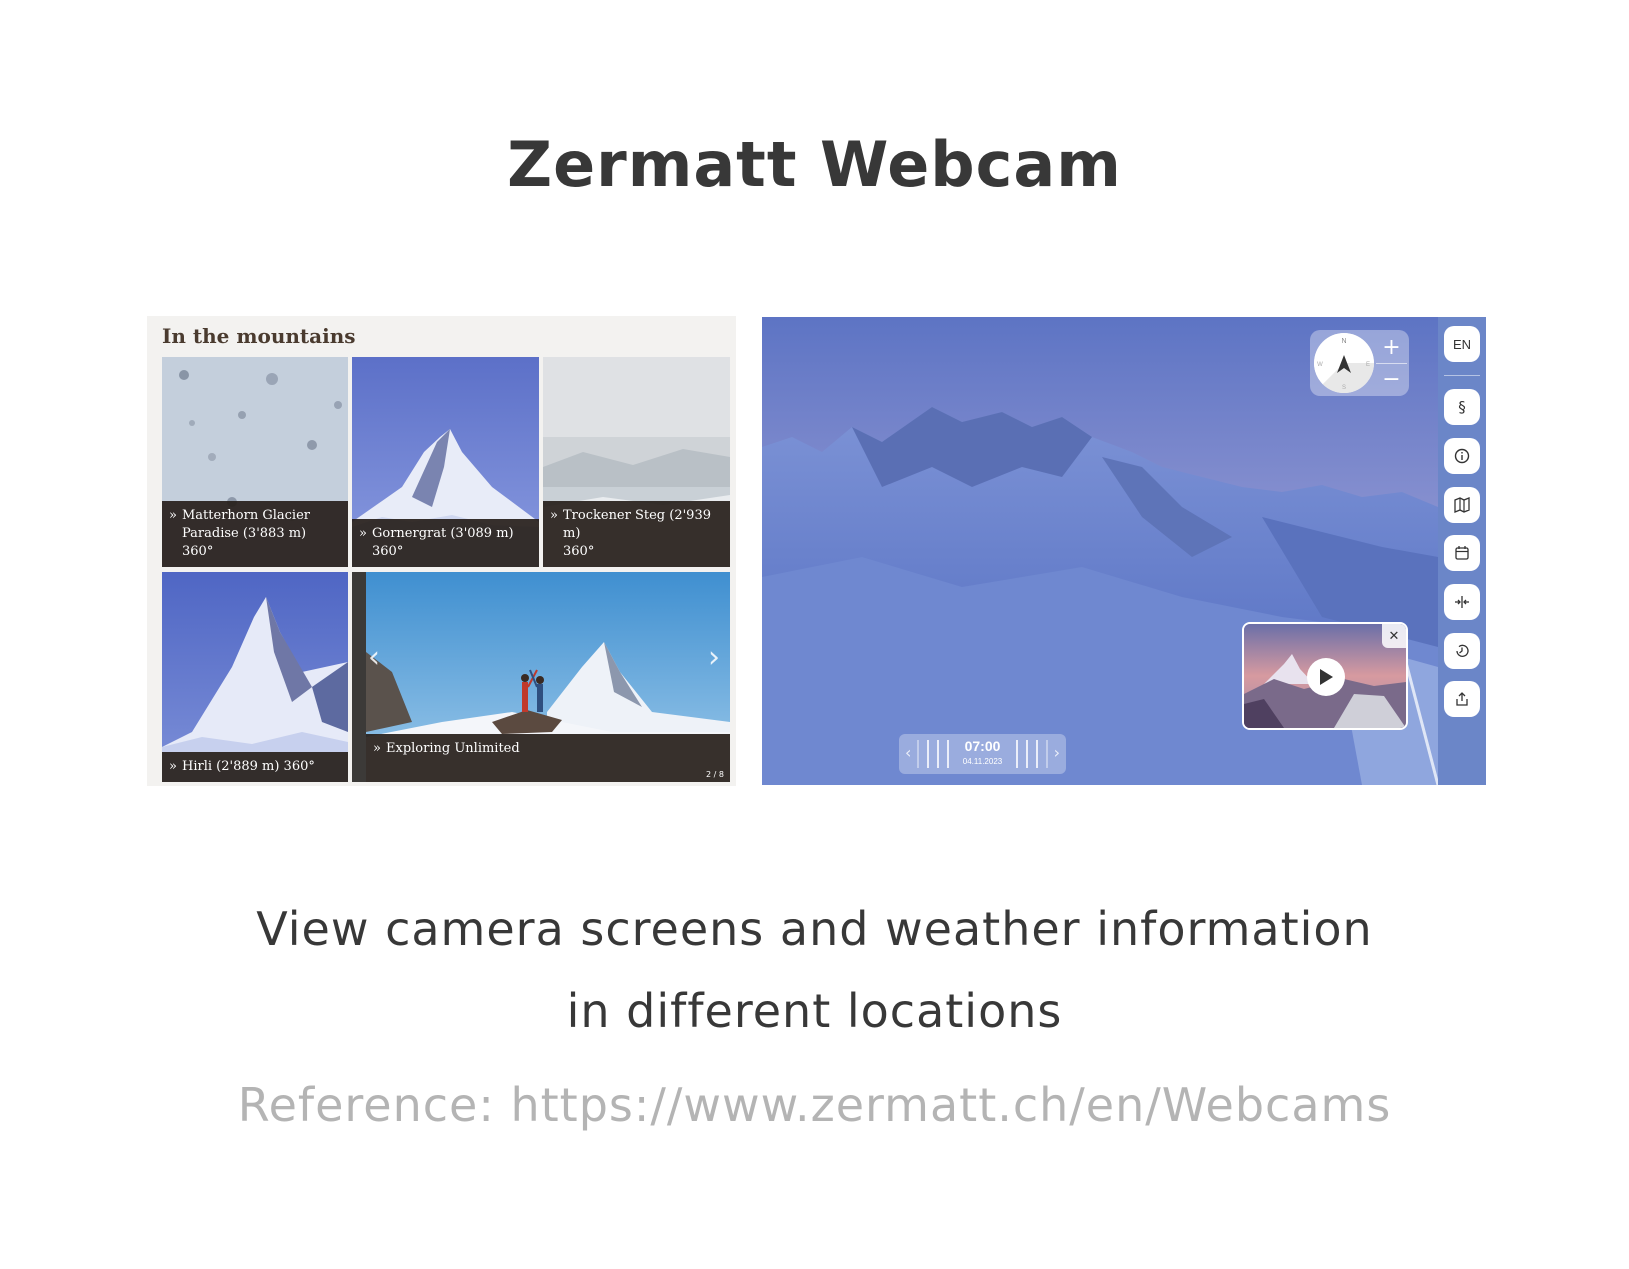  I want to click on webcam-tile-hirli: » Hirli (2'889 m) 360°, so click(255, 677).